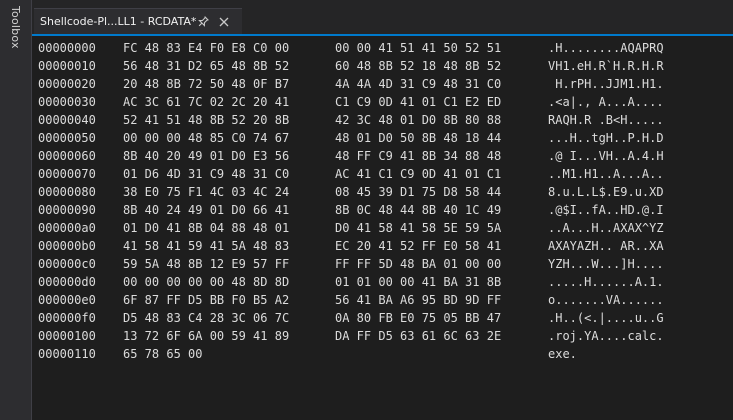 The width and height of the screenshot is (733, 420). Describe the element at coordinates (67, 282) in the screenshot. I see `hex-address: 000000d0` at that location.